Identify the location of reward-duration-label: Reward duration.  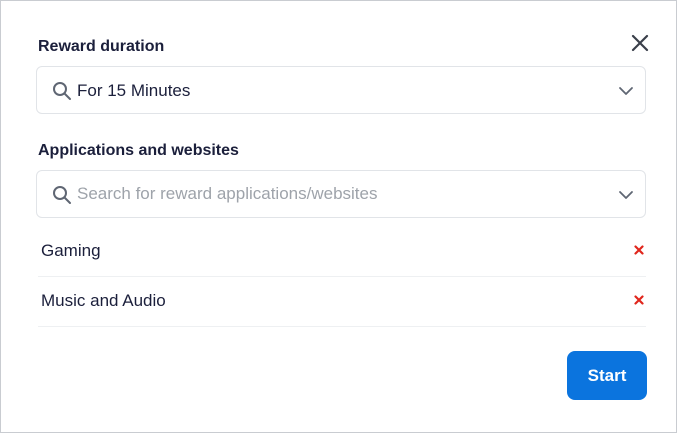
(101, 46).